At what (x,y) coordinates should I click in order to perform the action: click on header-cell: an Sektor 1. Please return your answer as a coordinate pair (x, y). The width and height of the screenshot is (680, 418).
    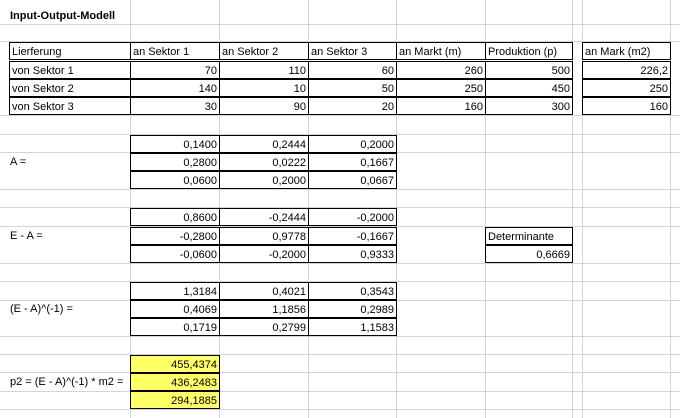
    Looking at the image, I should click on (175, 51).